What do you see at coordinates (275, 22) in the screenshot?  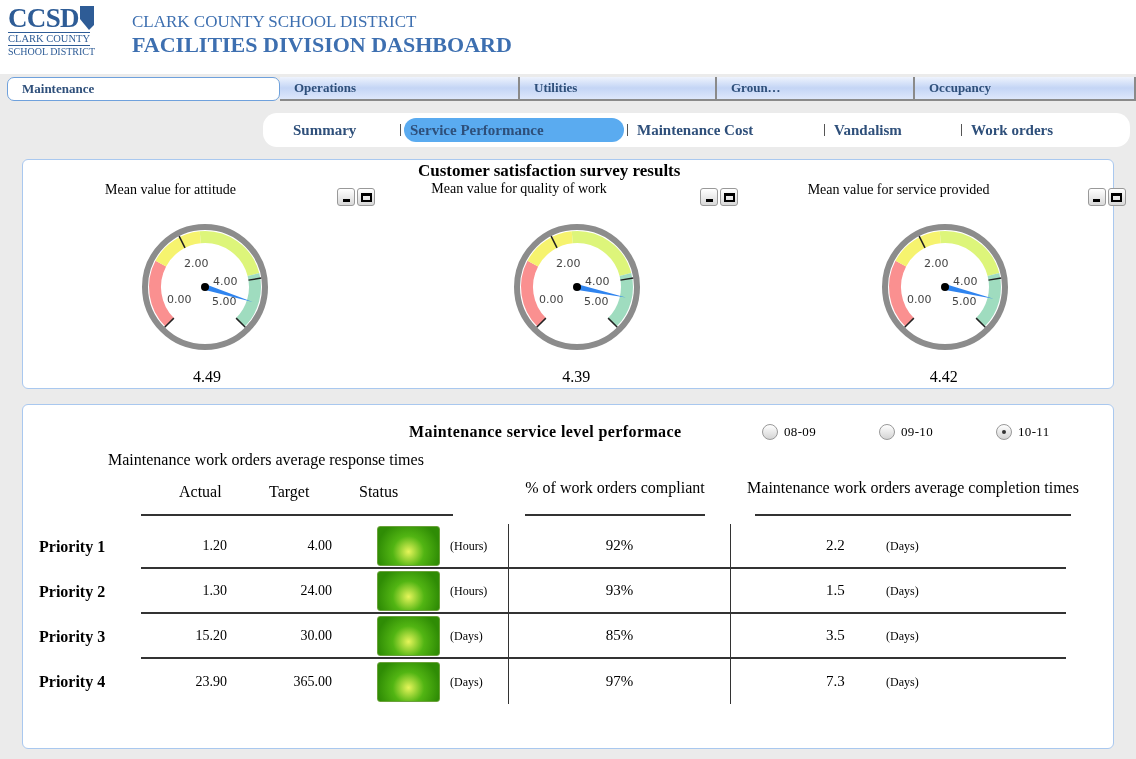 I see `org-name: CLARK COUNTY SCHOOL DISTRICT` at bounding box center [275, 22].